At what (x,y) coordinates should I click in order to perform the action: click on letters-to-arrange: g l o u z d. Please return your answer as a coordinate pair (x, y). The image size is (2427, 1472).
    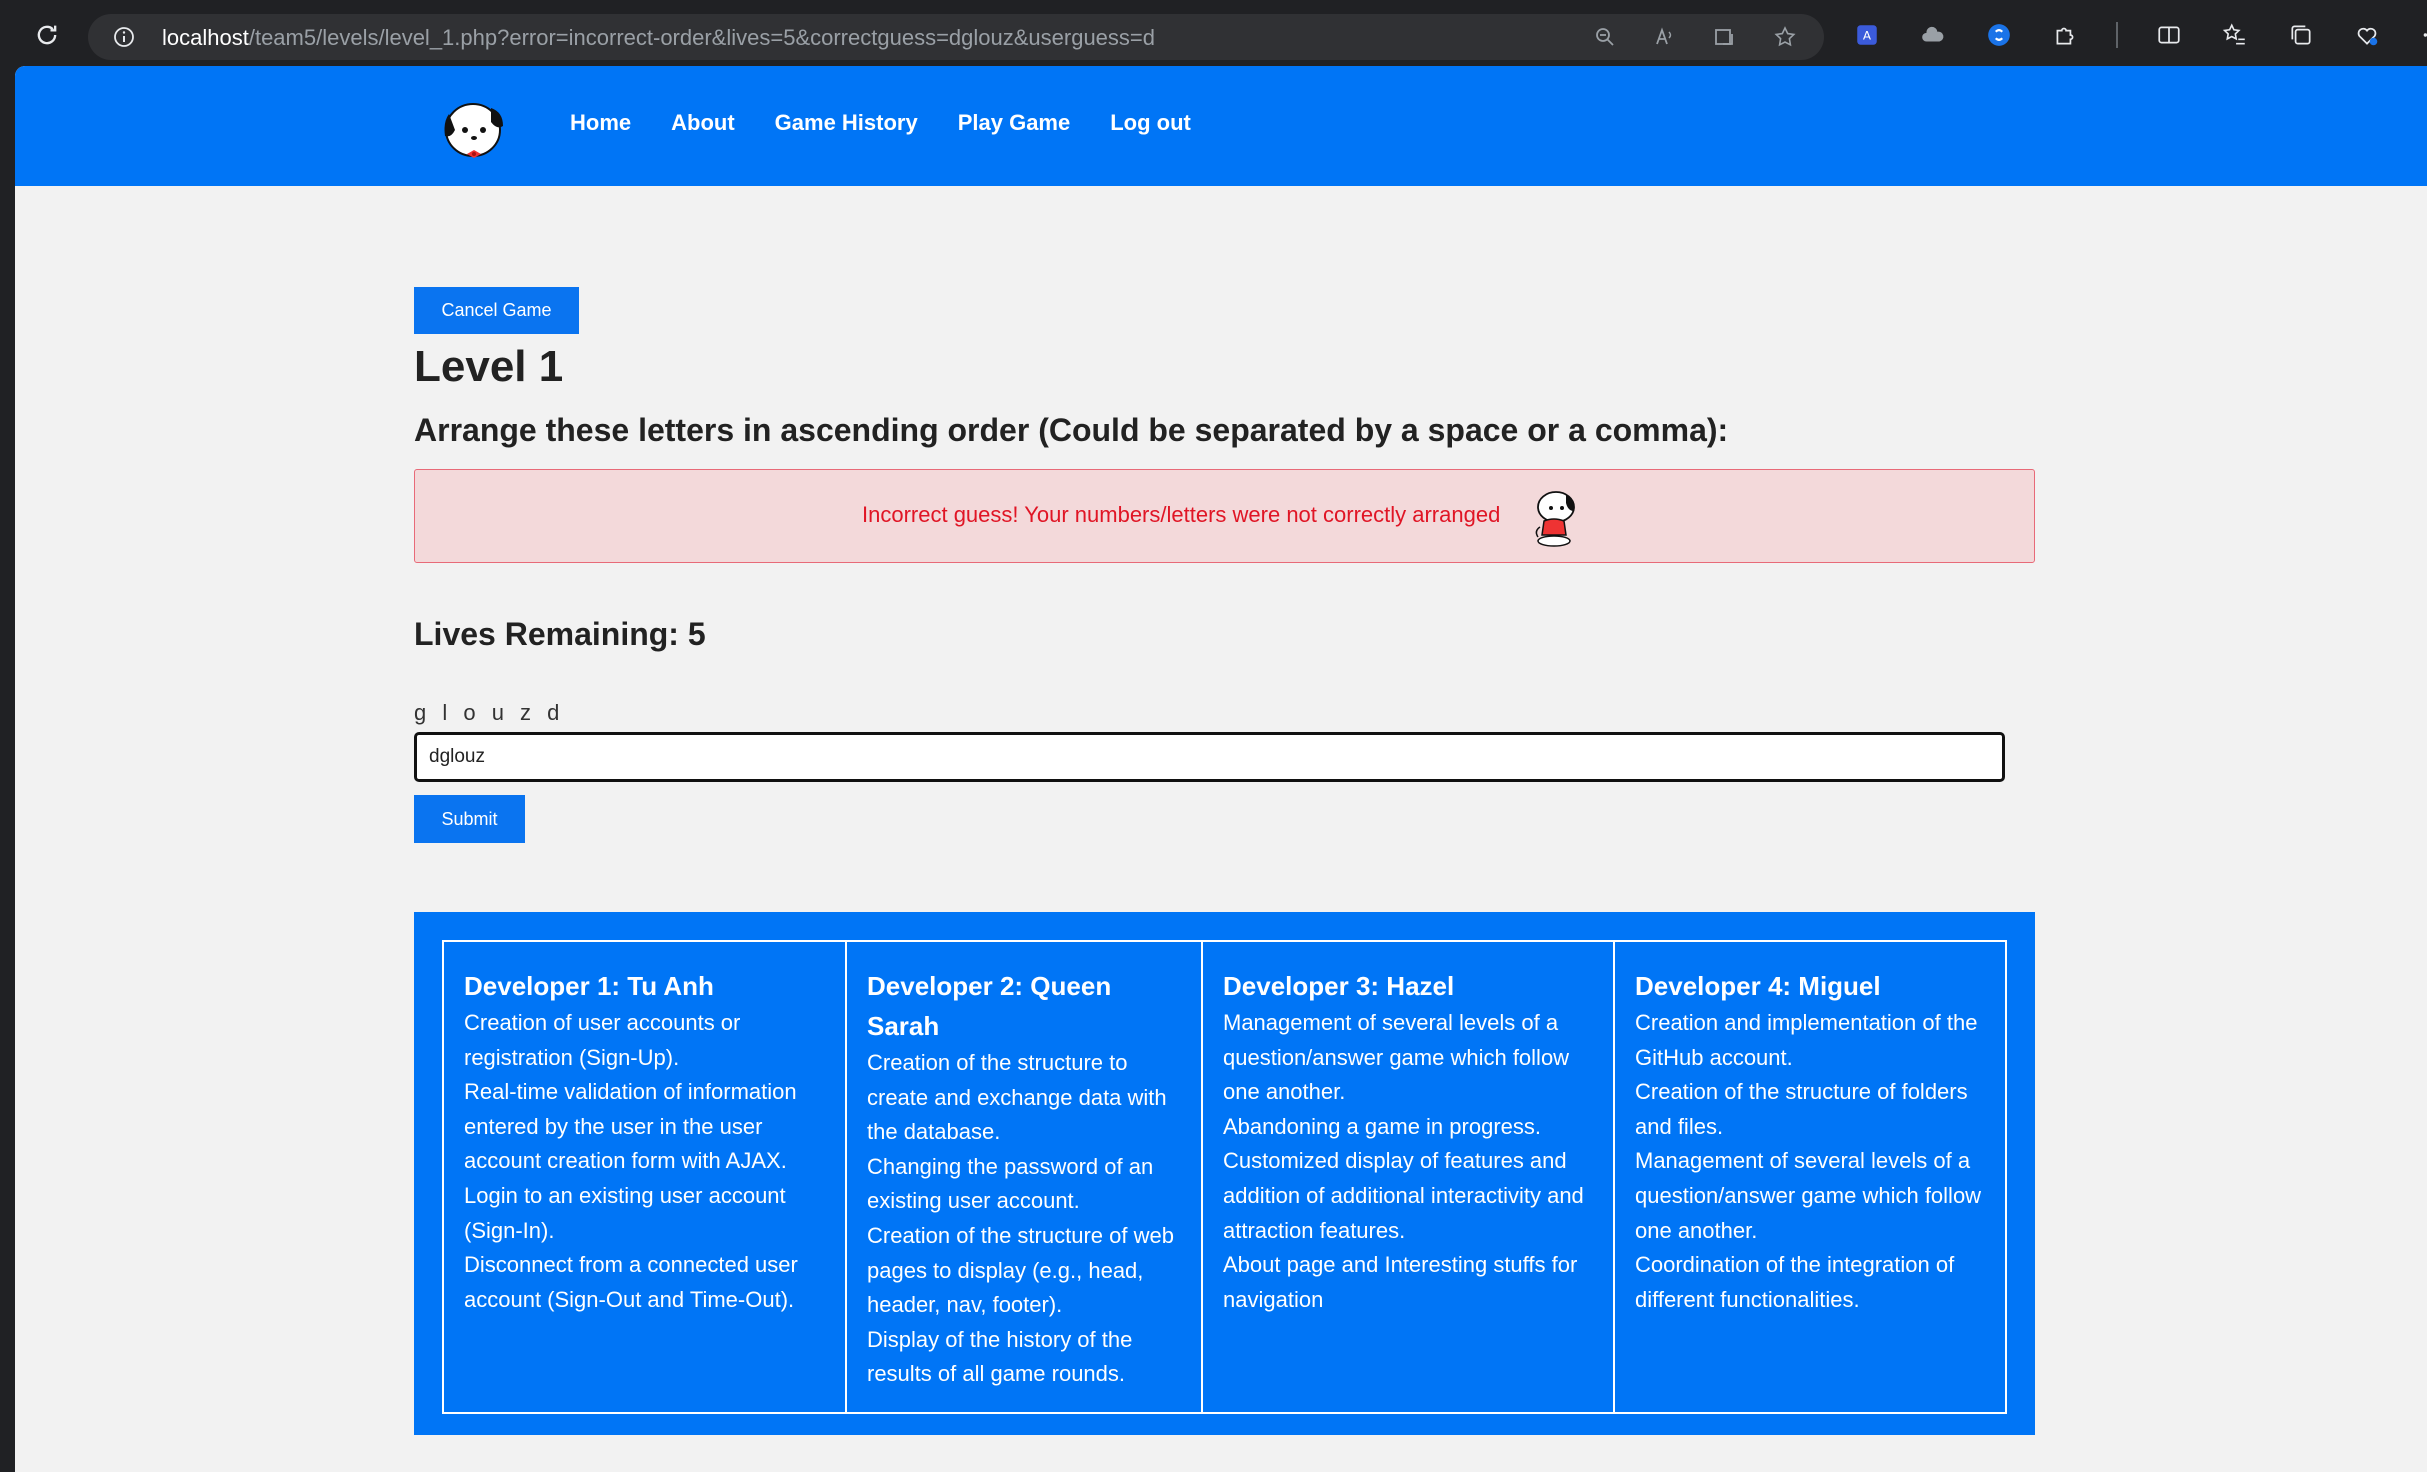
    Looking at the image, I should click on (489, 712).